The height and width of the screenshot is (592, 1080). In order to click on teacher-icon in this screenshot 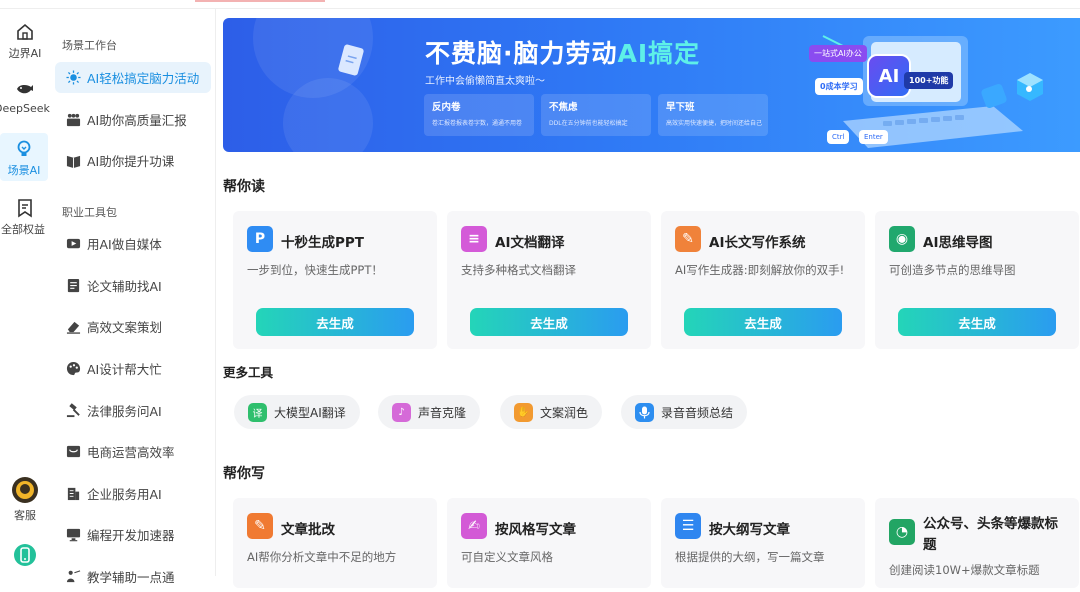, I will do `click(73, 577)`.